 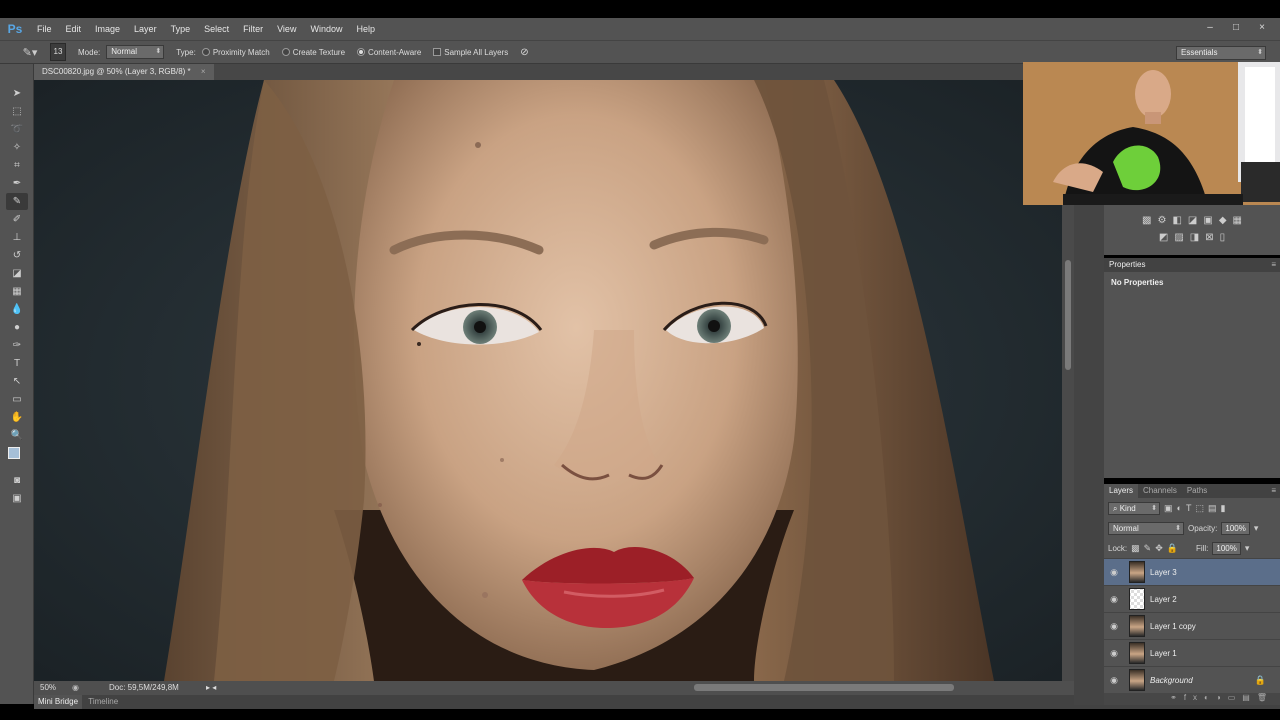 I want to click on brightness-icon: ▩, so click(x=1146, y=220).